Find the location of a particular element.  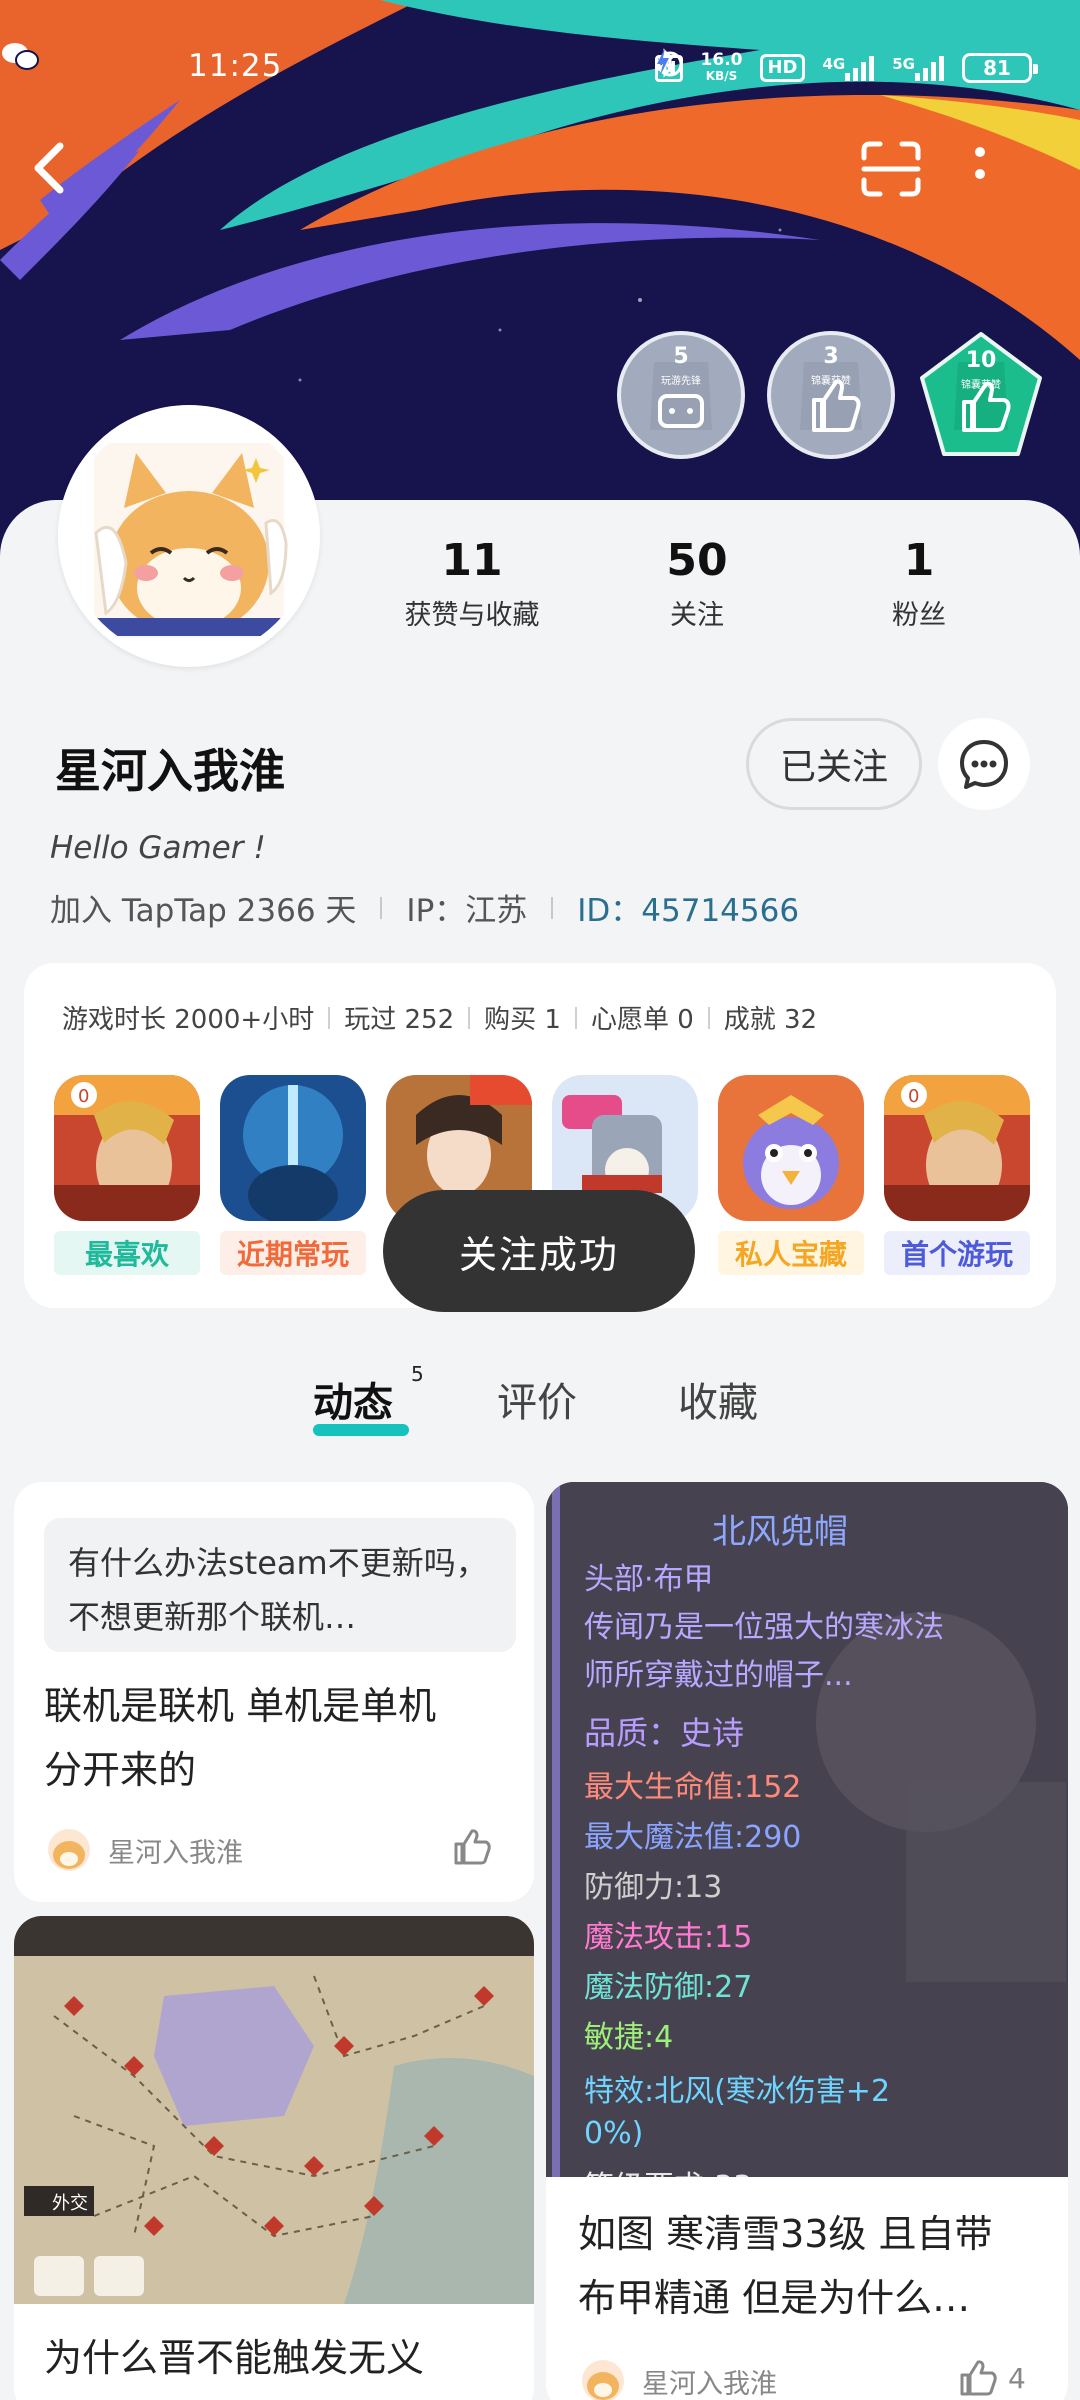

battery-indicator: 81 is located at coordinates (1000, 68).